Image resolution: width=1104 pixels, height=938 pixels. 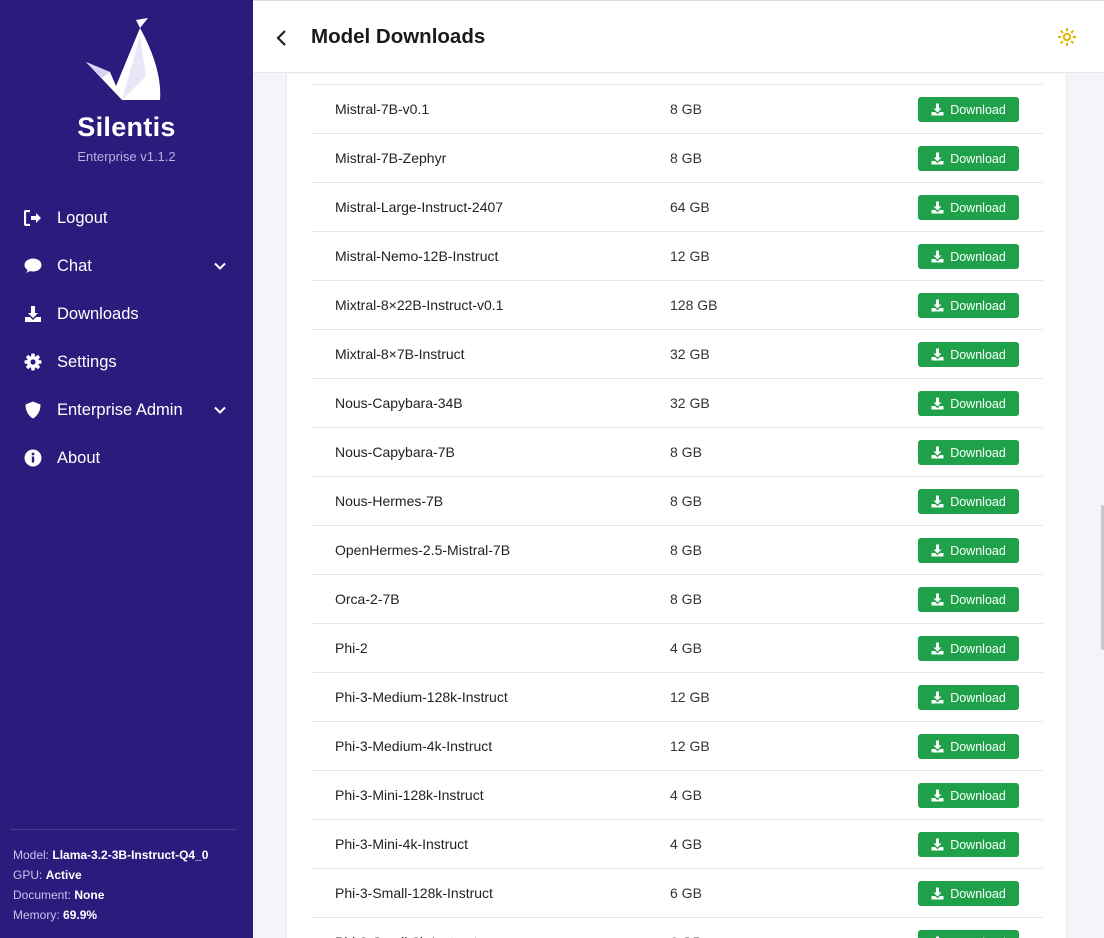 What do you see at coordinates (419, 305) in the screenshot?
I see `model-name: Mixtral-8×22B-Instruct-v0.1` at bounding box center [419, 305].